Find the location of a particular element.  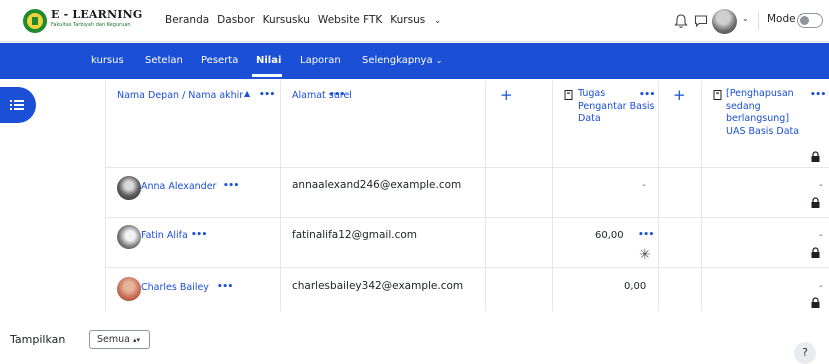

grade-cell: 60,00 is located at coordinates (609, 235).